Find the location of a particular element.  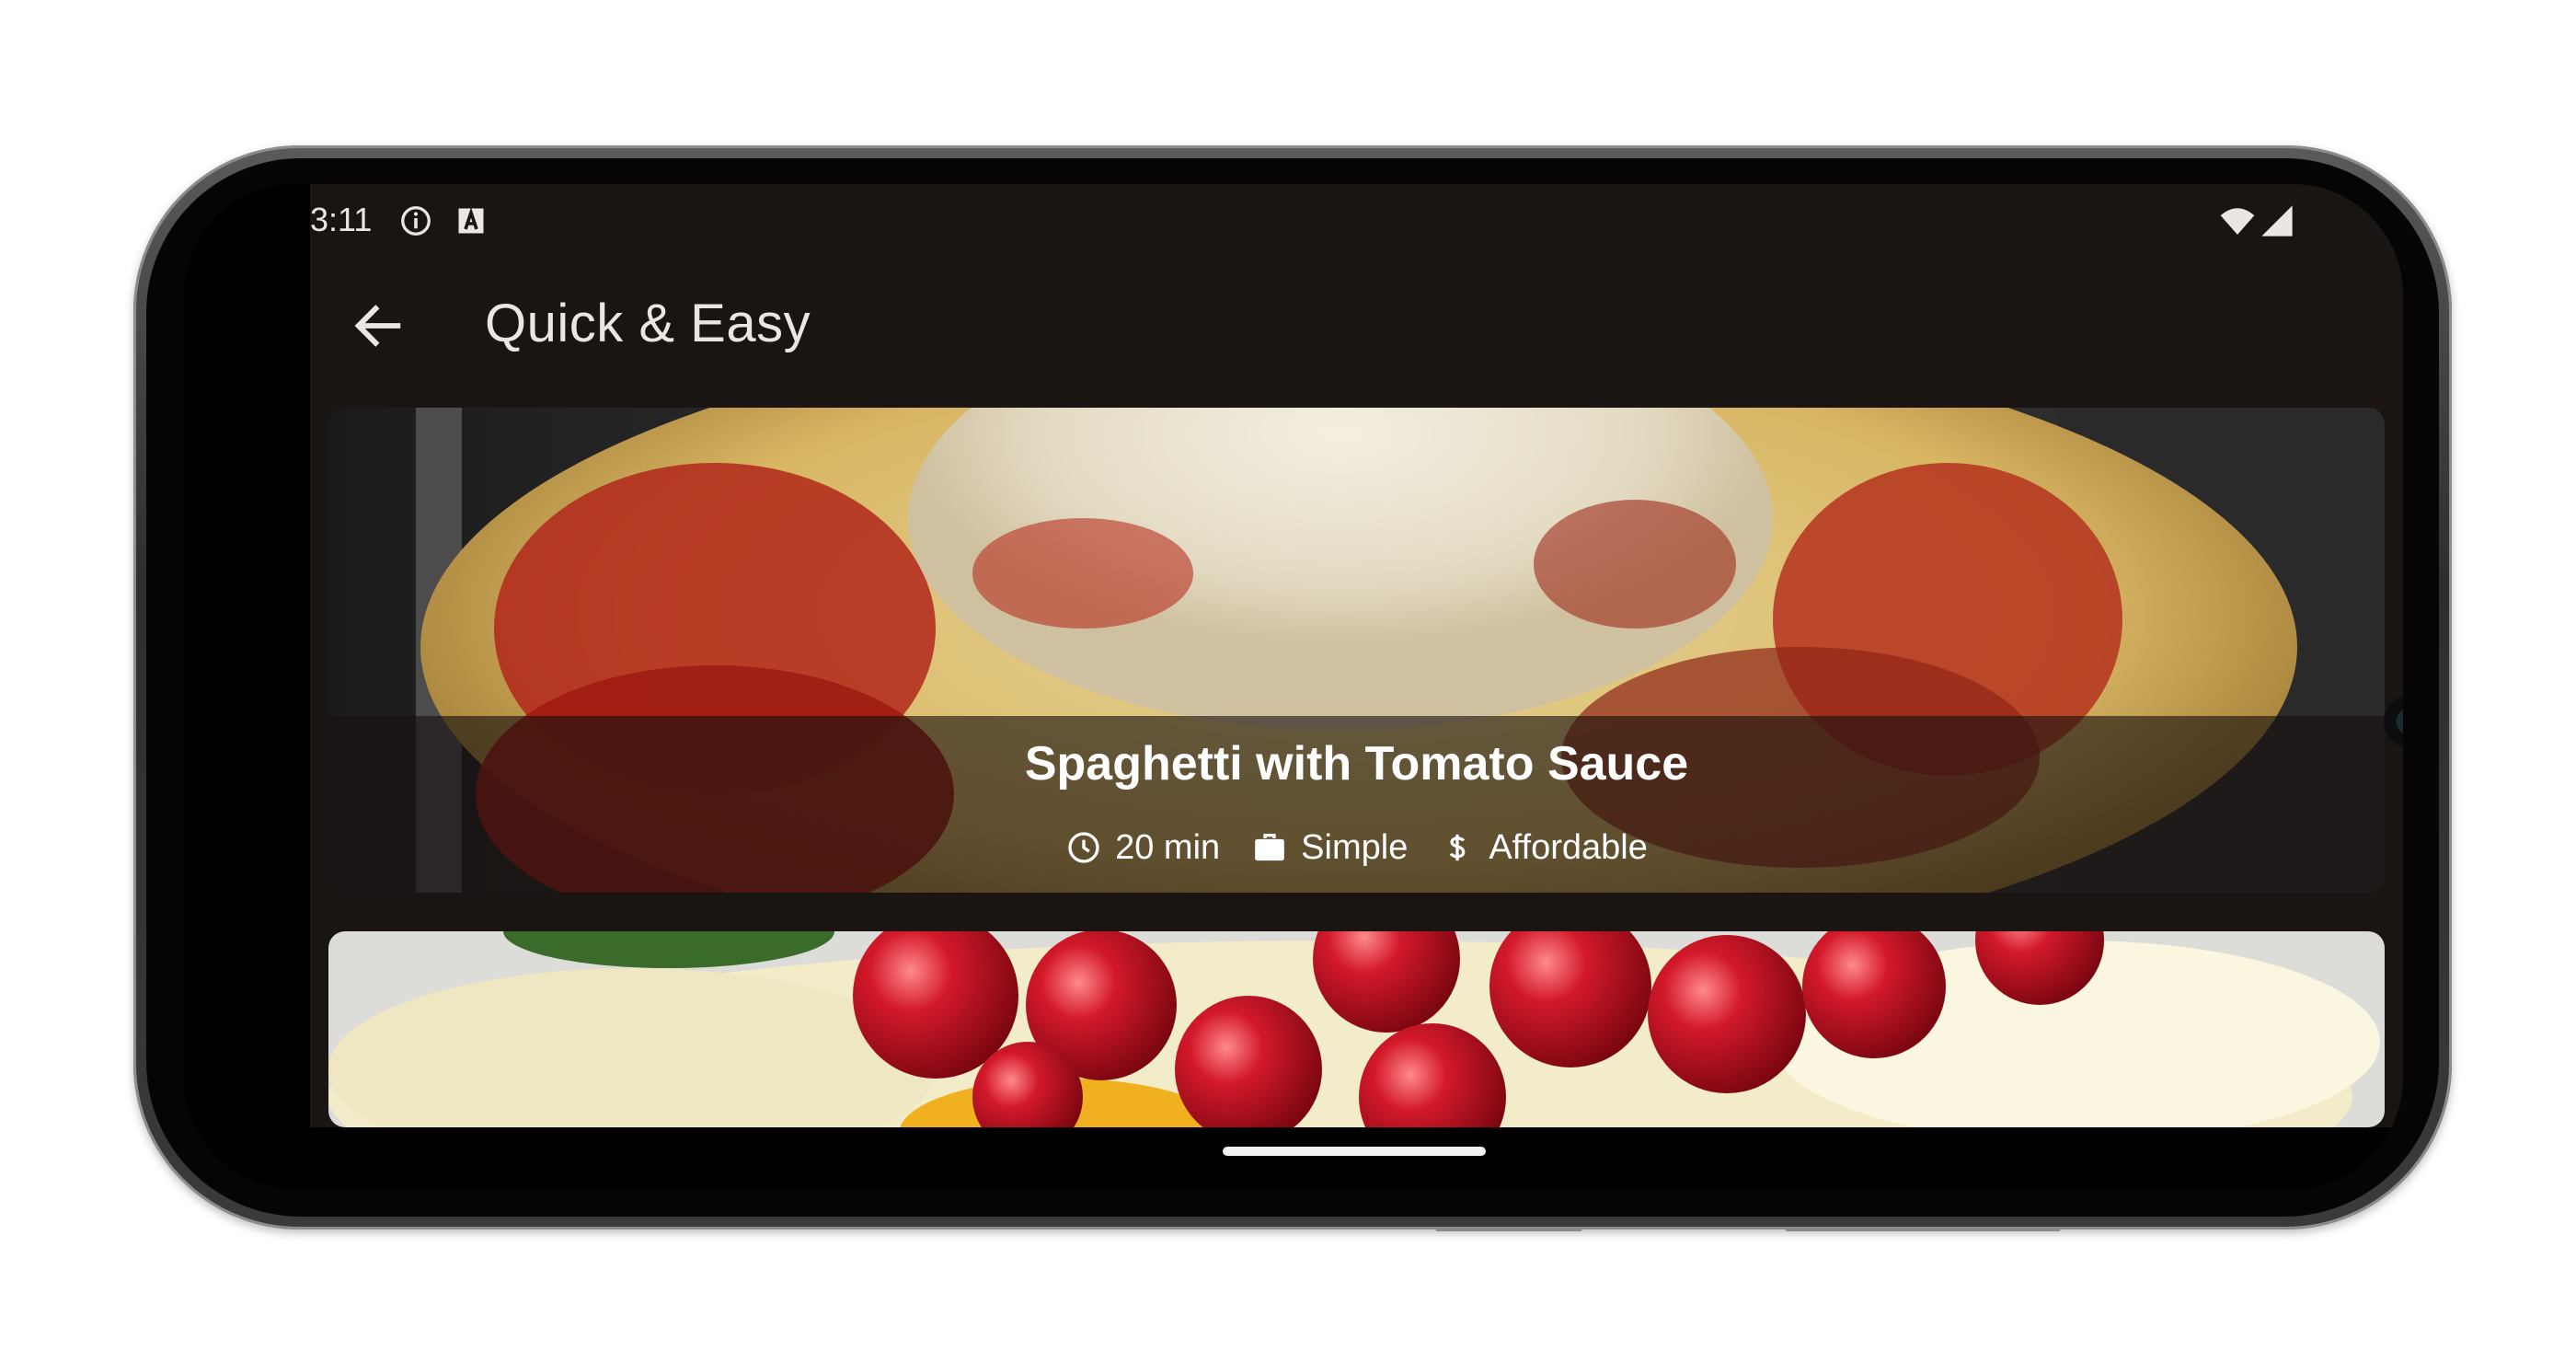

meal-card is located at coordinates (1356, 1029).